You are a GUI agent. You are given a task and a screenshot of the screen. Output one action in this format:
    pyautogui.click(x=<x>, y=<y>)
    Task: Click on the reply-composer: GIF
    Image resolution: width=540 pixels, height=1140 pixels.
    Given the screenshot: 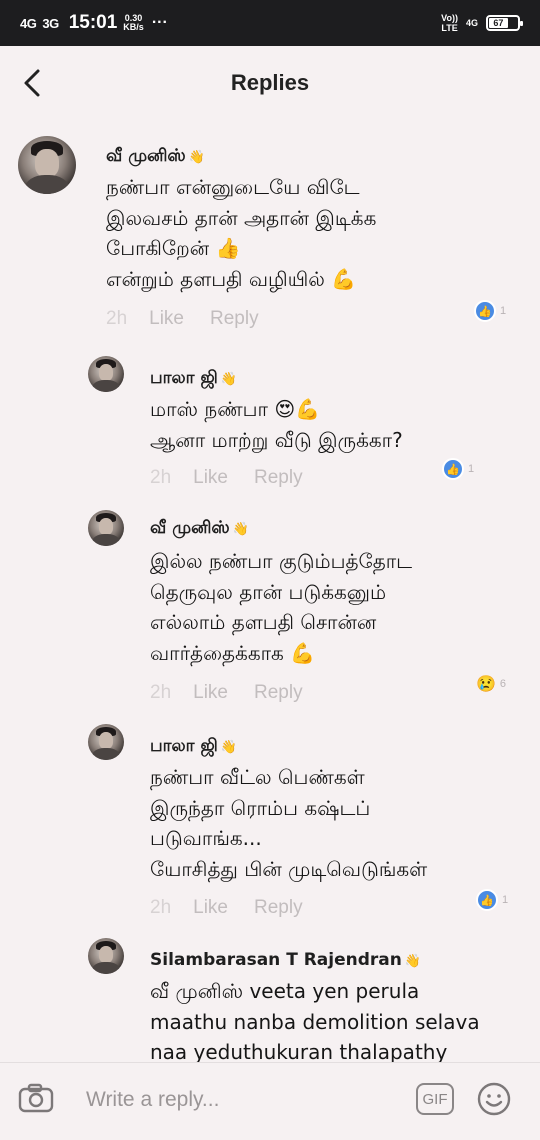 What is the action you would take?
    pyautogui.click(x=270, y=1101)
    